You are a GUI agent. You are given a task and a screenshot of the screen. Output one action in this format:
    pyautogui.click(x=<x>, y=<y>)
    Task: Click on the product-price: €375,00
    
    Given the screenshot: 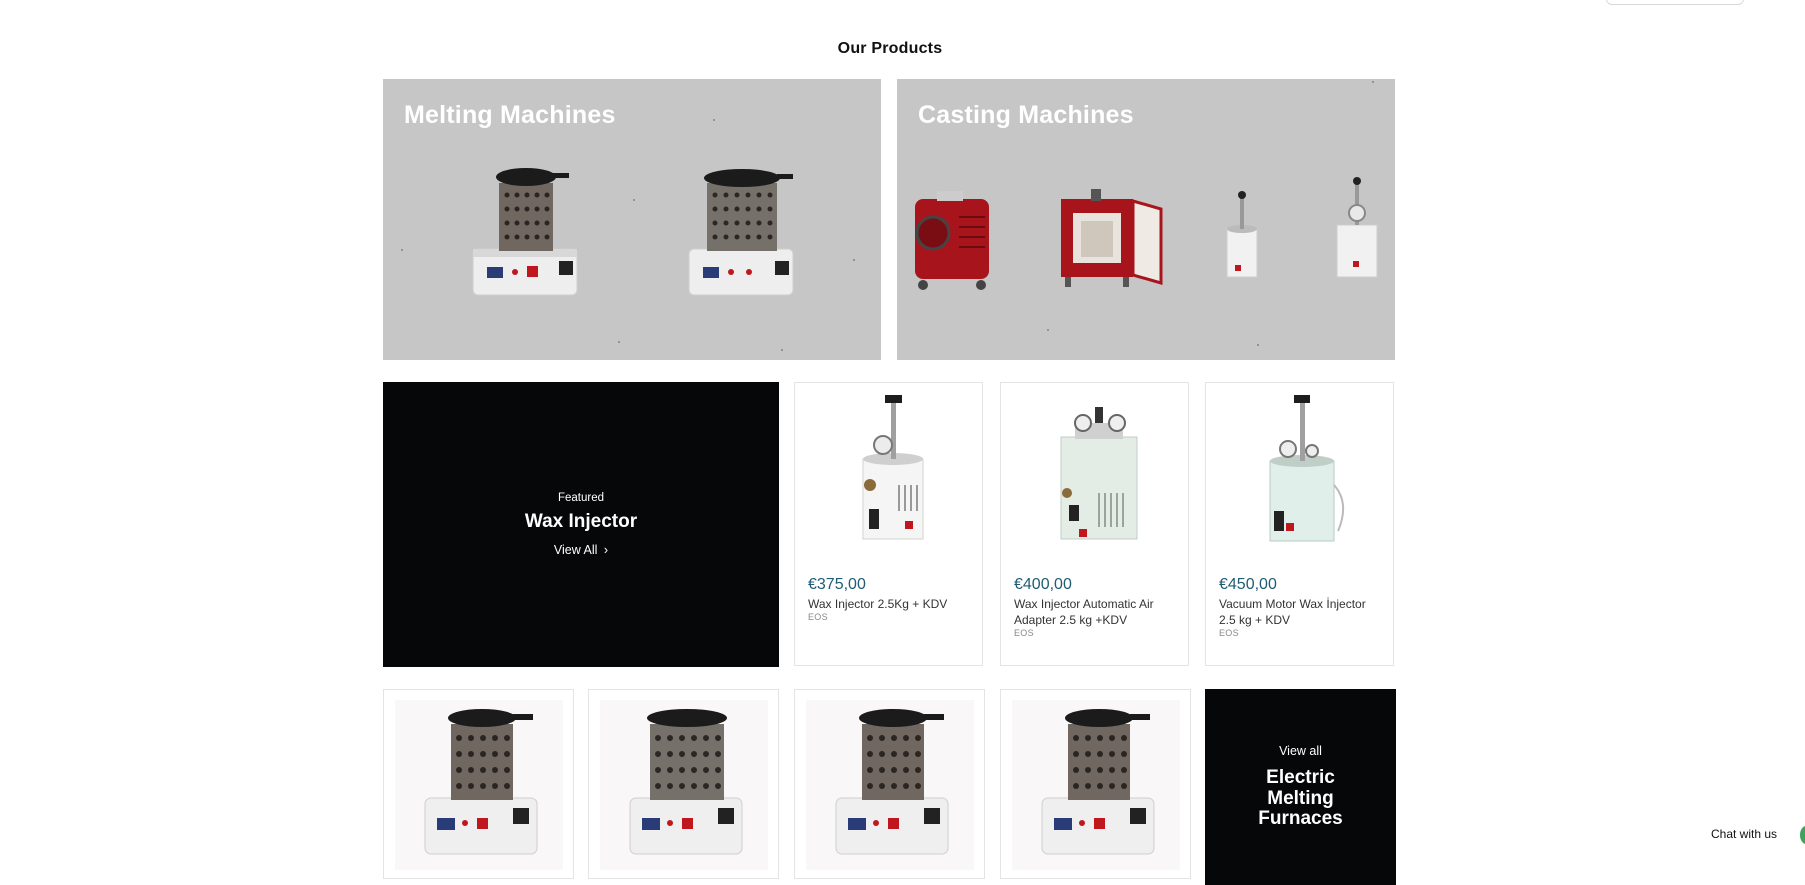 What is the action you would take?
    pyautogui.click(x=837, y=584)
    